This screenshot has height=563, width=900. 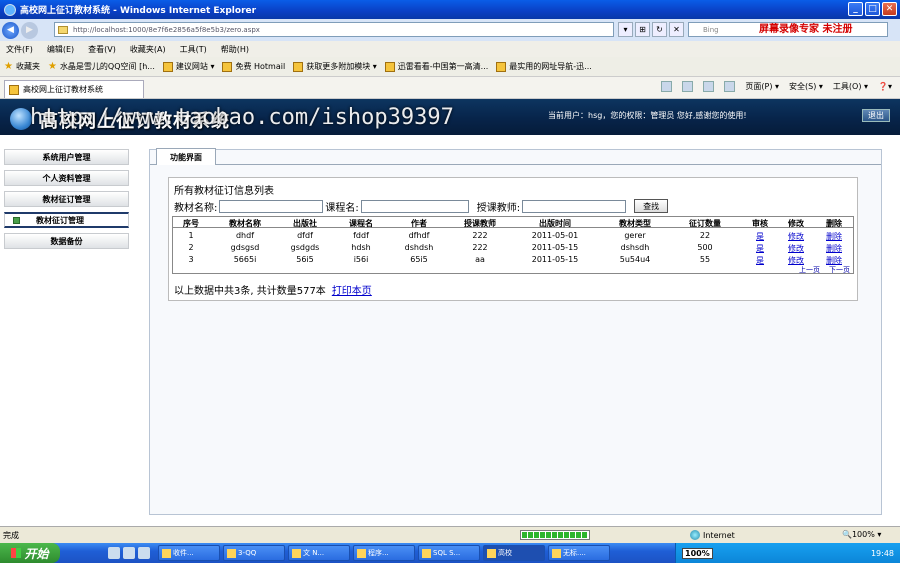 What do you see at coordinates (66, 220) in the screenshot?
I see `sidebar-item-orders-active: 教材征订管理` at bounding box center [66, 220].